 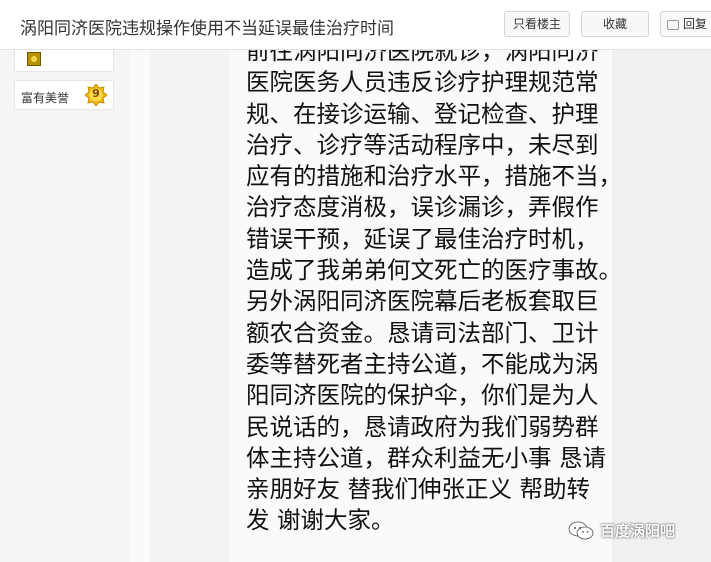 I want to click on wechat-icon, so click(x=581, y=530).